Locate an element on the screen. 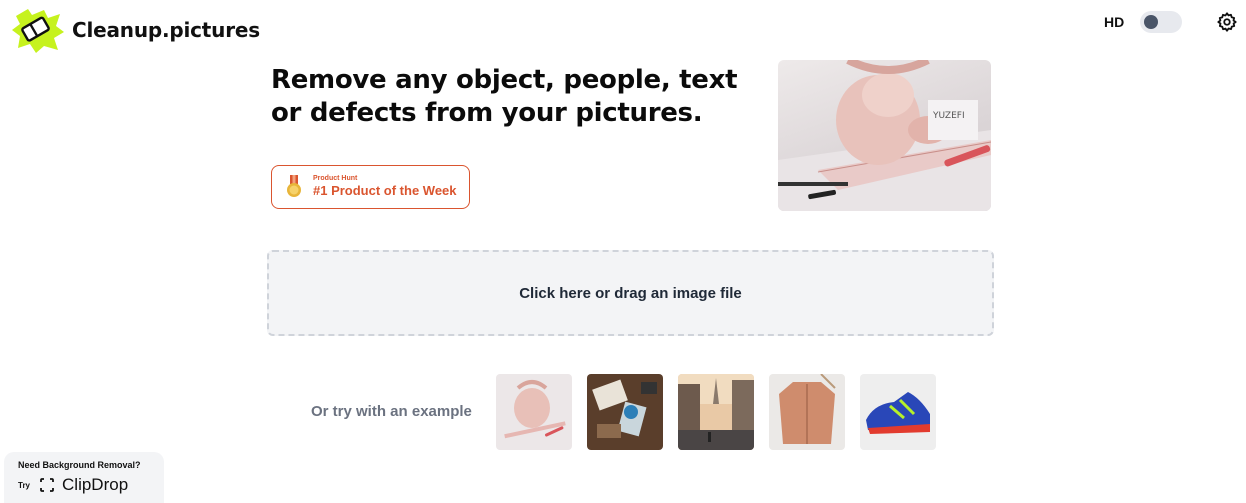 Image resolution: width=1246 pixels, height=503 pixels. example-thumbnail-desk-items is located at coordinates (625, 412).